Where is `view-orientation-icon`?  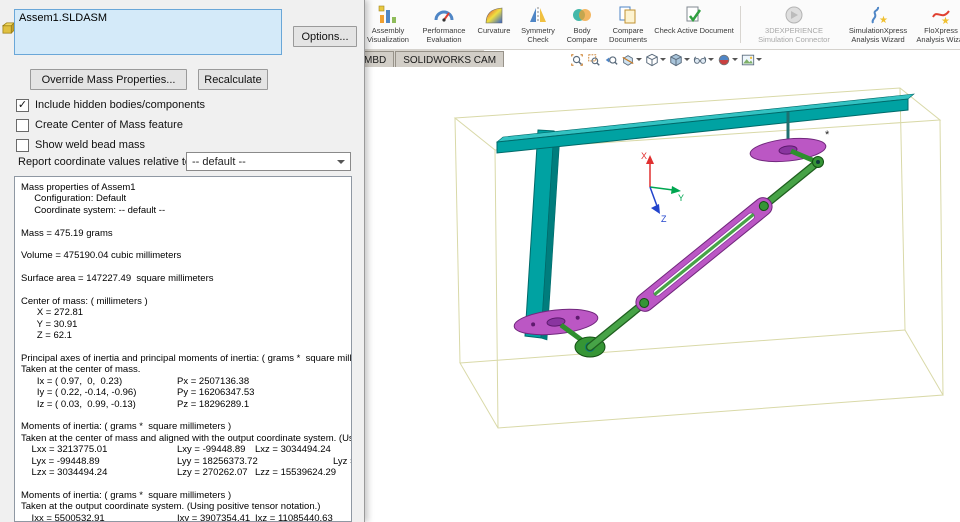
view-orientation-icon is located at coordinates (652, 59).